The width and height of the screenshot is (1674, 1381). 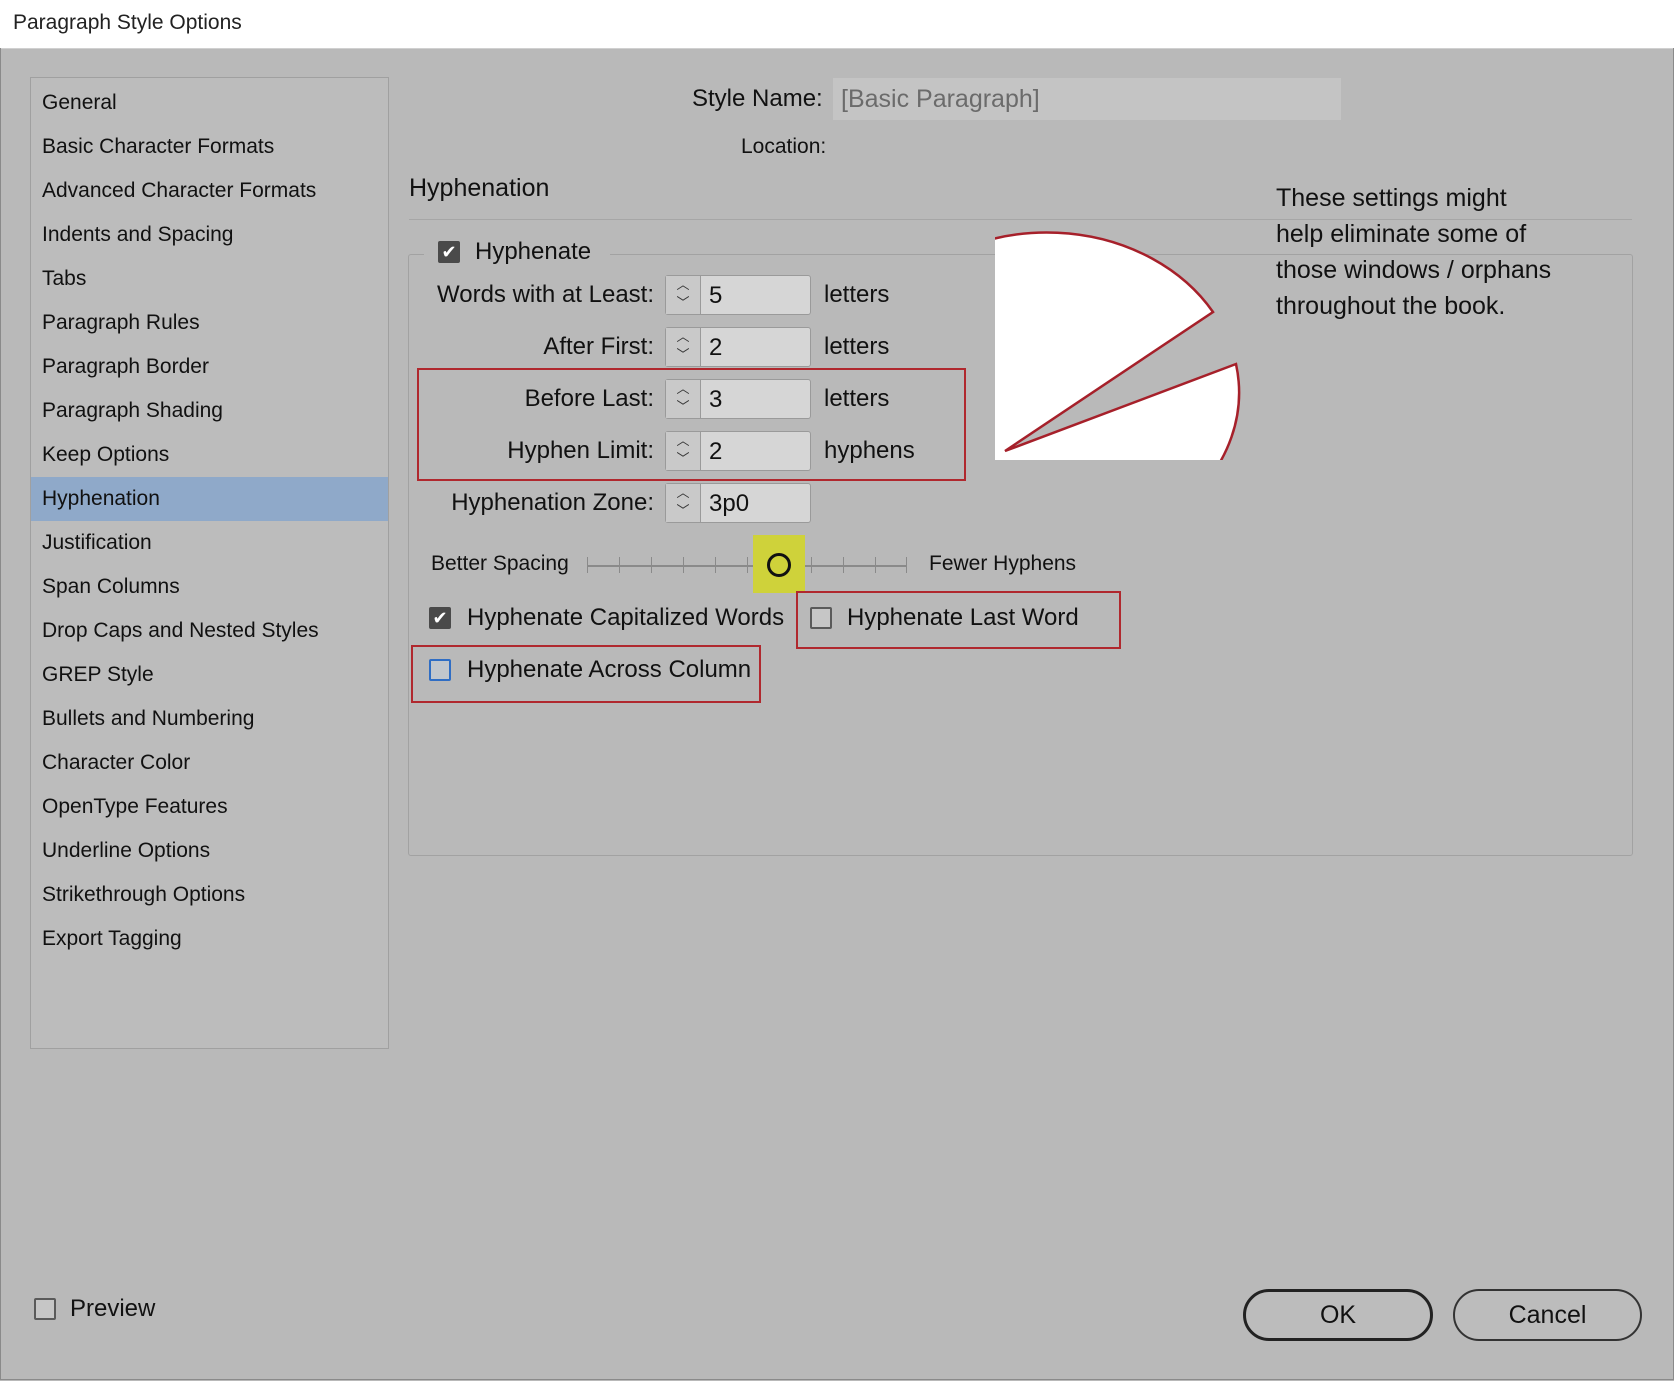 What do you see at coordinates (715, 296) in the screenshot?
I see `stepper-value: 5` at bounding box center [715, 296].